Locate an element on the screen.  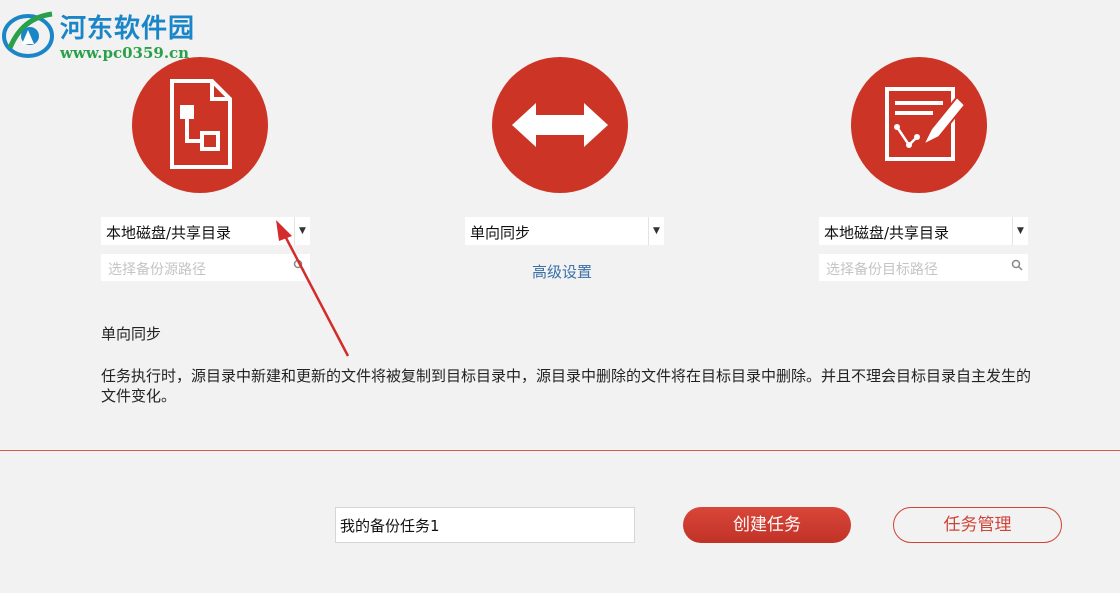
task-name-input is located at coordinates (485, 525).